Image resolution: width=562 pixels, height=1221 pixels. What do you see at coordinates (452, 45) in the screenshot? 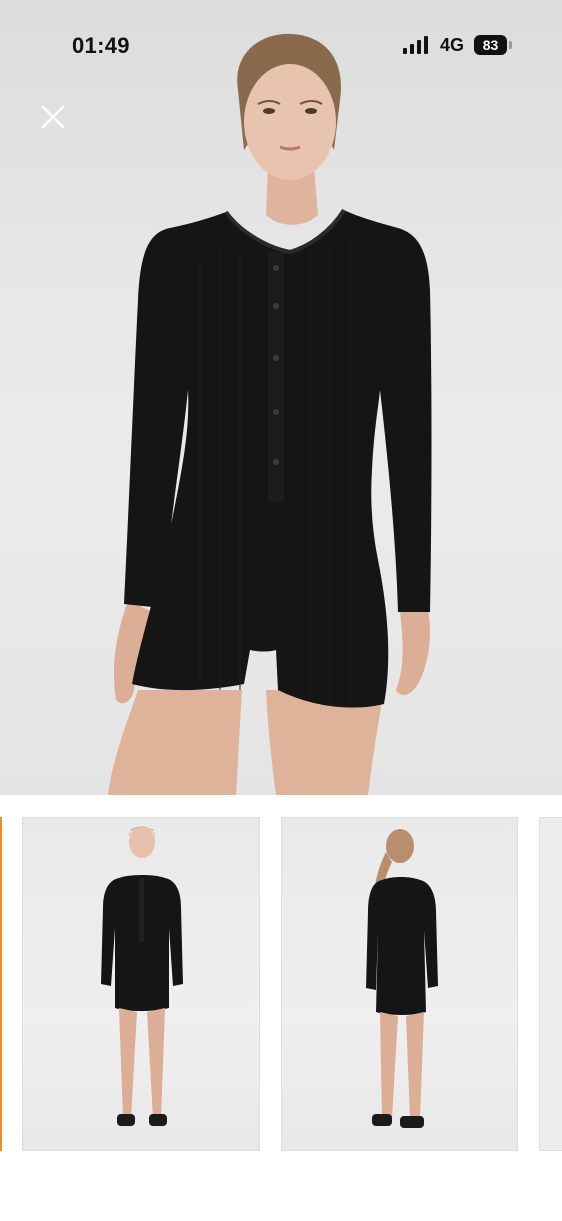
I see `network-type-label: 4G` at bounding box center [452, 45].